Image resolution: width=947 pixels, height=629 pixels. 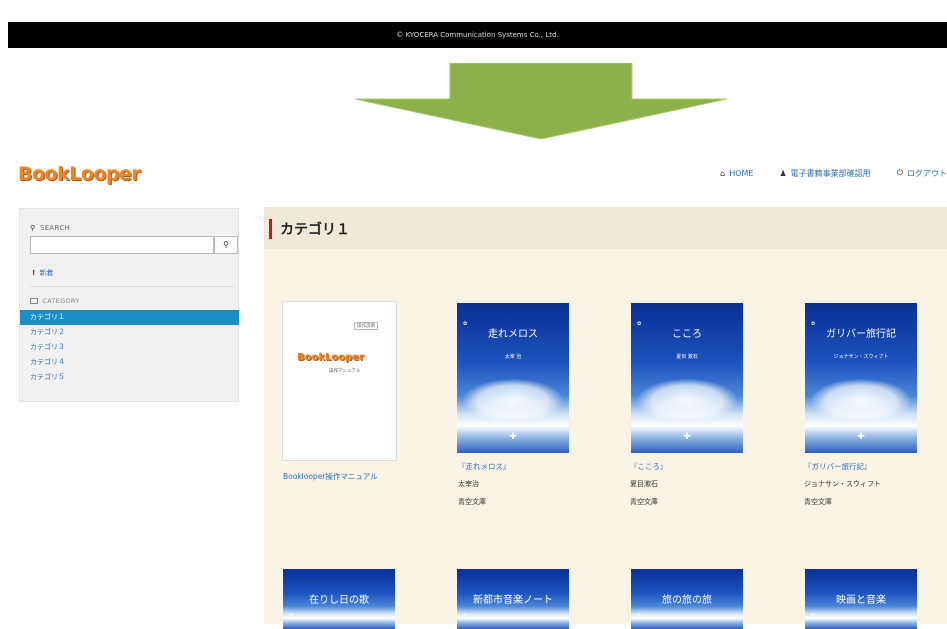 I want to click on nav-user: ♟ 電子書籍事業部確認用, so click(x=825, y=173).